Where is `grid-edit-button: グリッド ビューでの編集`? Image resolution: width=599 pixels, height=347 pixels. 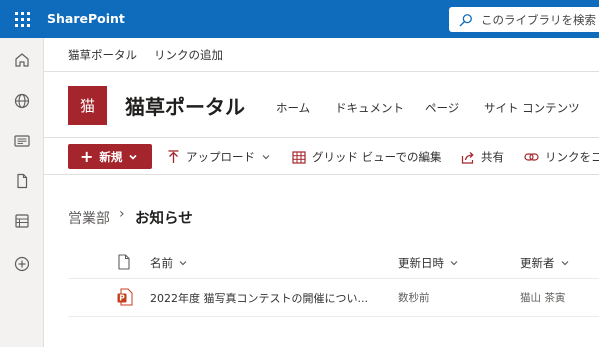 grid-edit-button: グリッド ビューでの編集 is located at coordinates (366, 157).